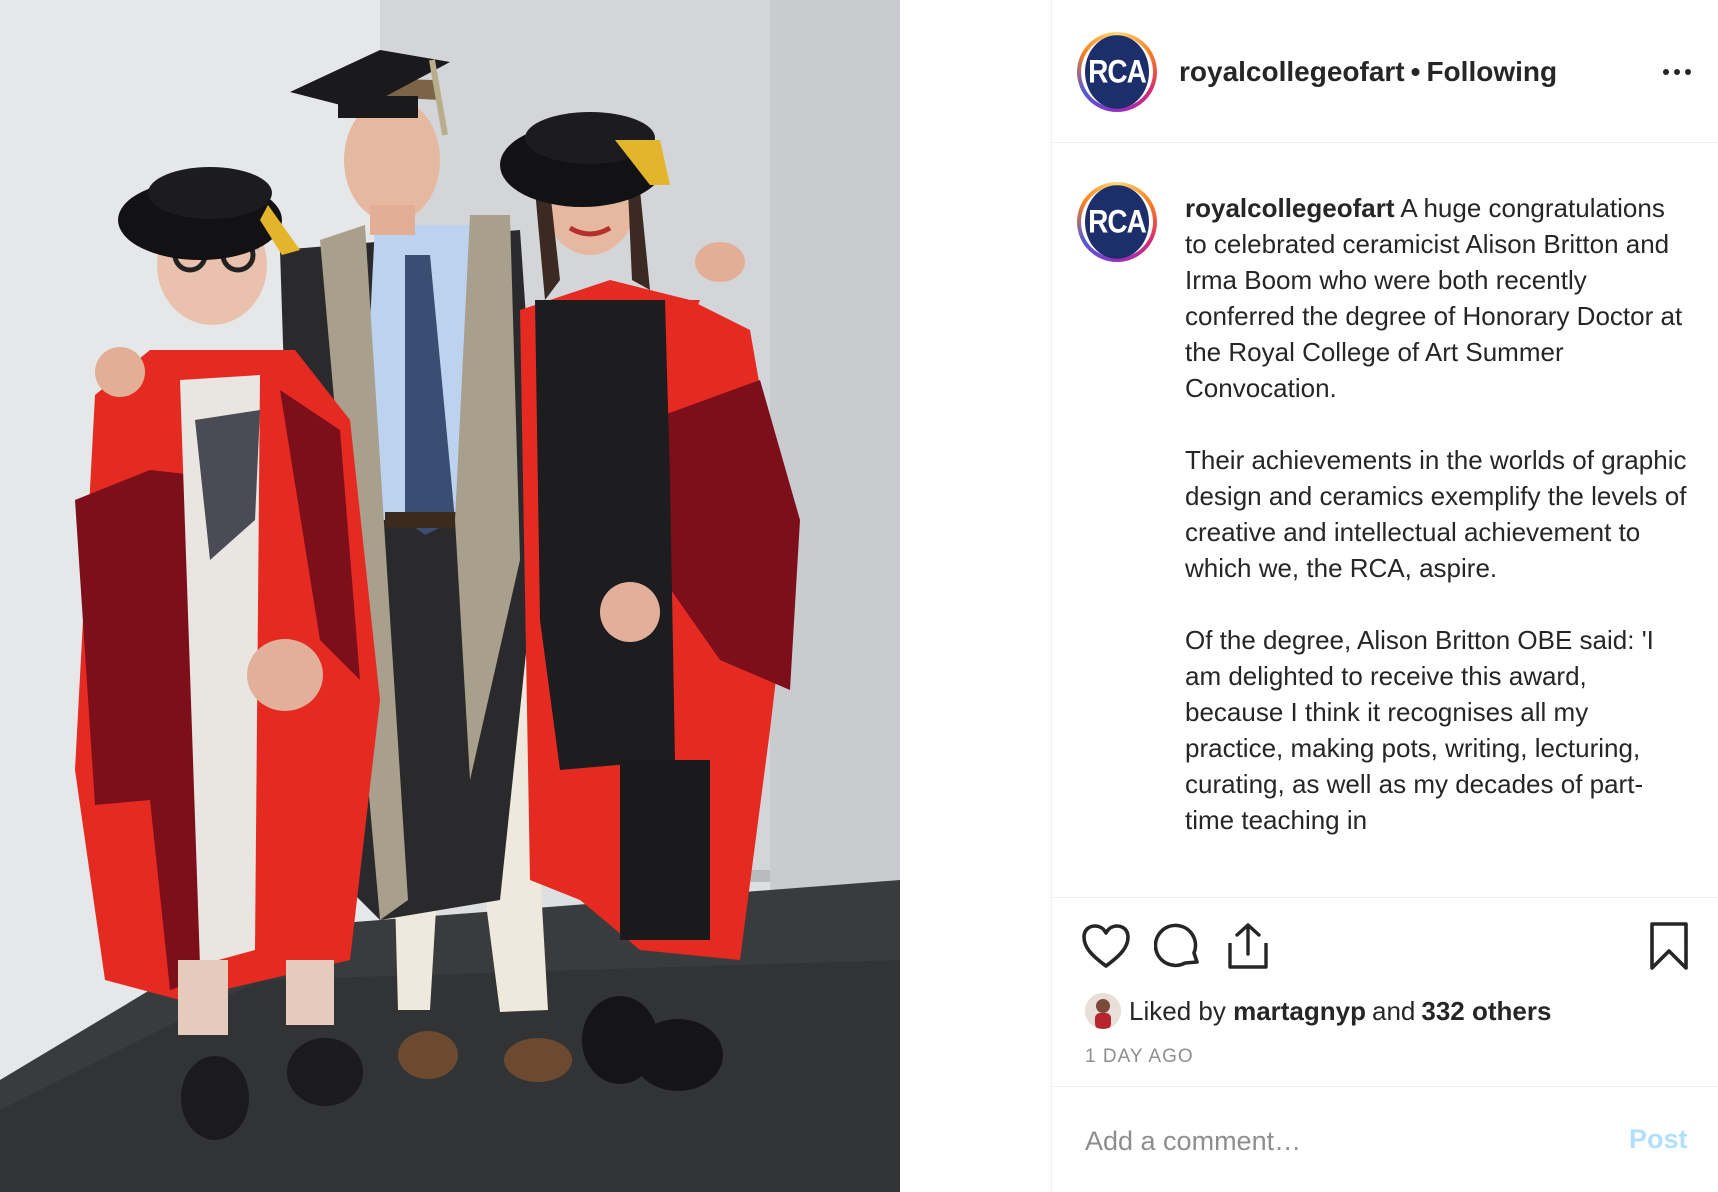 Image resolution: width=1718 pixels, height=1192 pixels. Describe the element at coordinates (1139, 1057) in the screenshot. I see `post-timestamp: 1 DAY AGO` at that location.